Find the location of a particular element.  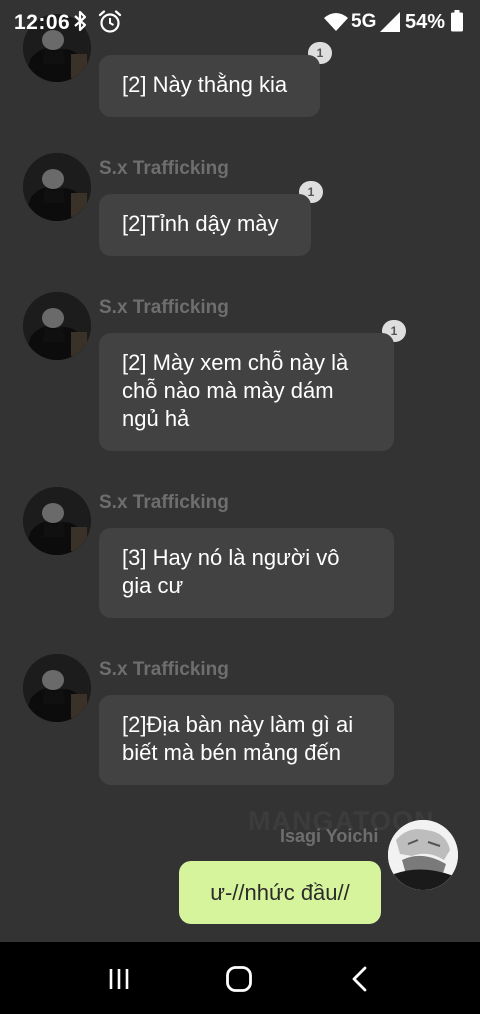

network-type: 5G is located at coordinates (364, 21).